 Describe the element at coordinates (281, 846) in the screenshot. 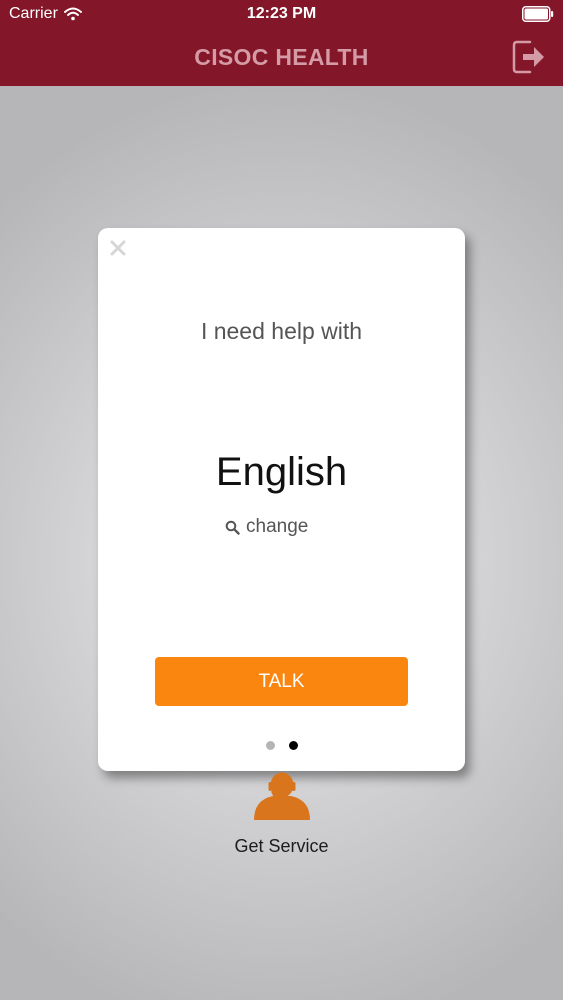

I see `get-service-label: Get Service` at that location.